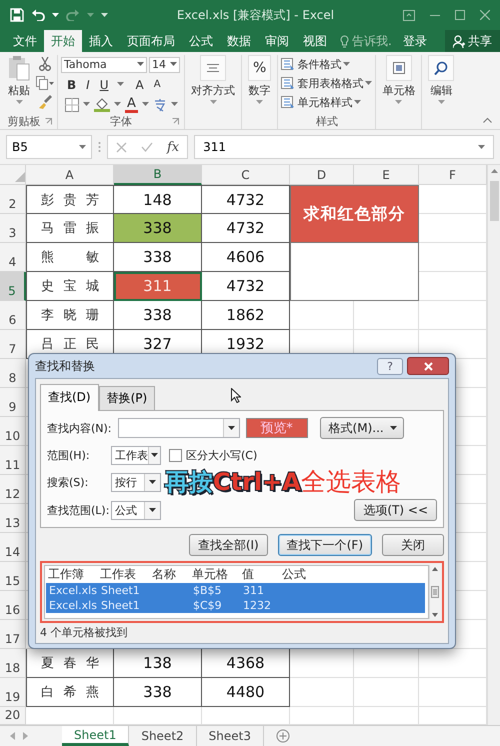 Image resolution: width=500 pixels, height=746 pixels. What do you see at coordinates (472, 41) in the screenshot?
I see `share-button: 共享` at bounding box center [472, 41].